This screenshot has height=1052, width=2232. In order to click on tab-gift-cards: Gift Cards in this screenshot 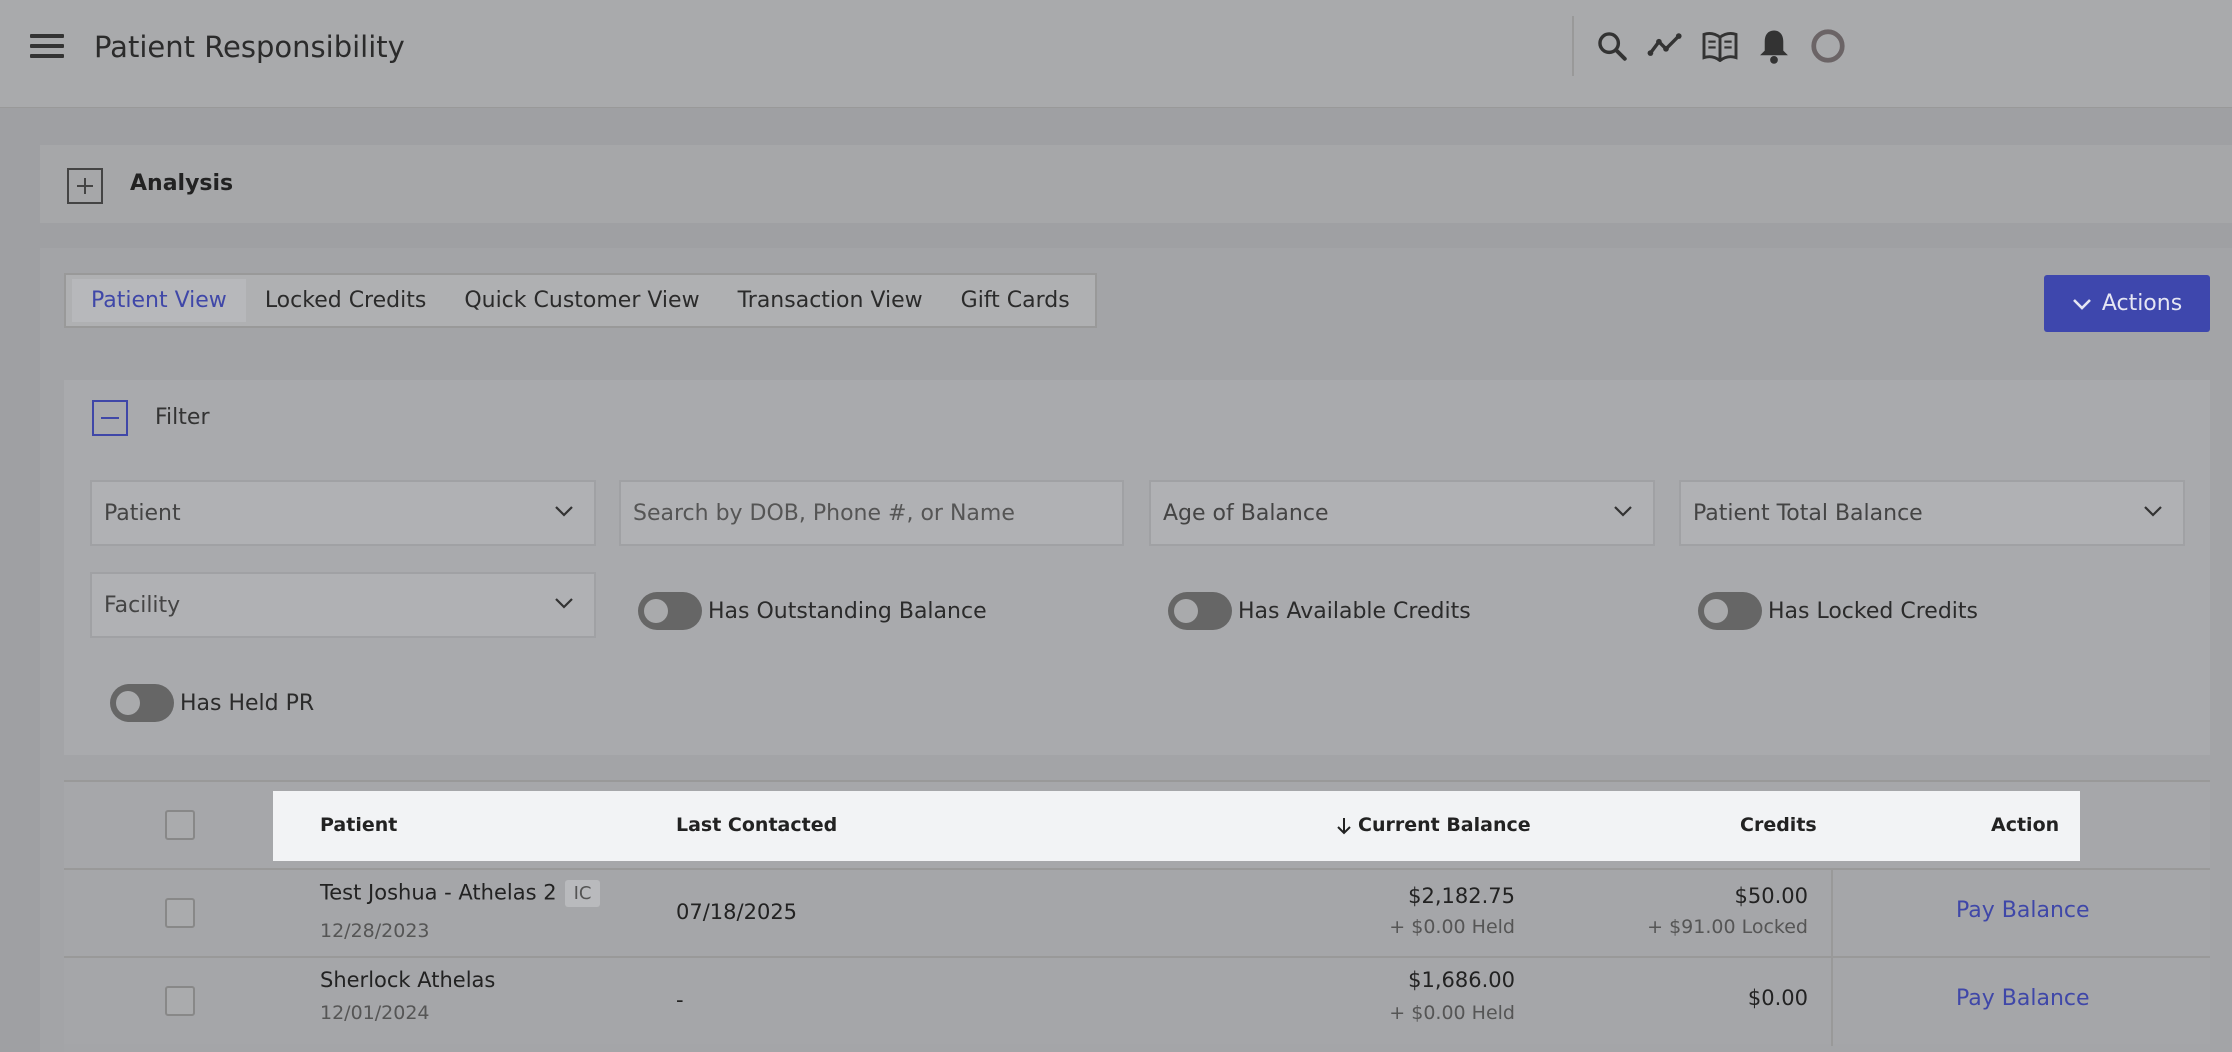, I will do `click(1015, 300)`.